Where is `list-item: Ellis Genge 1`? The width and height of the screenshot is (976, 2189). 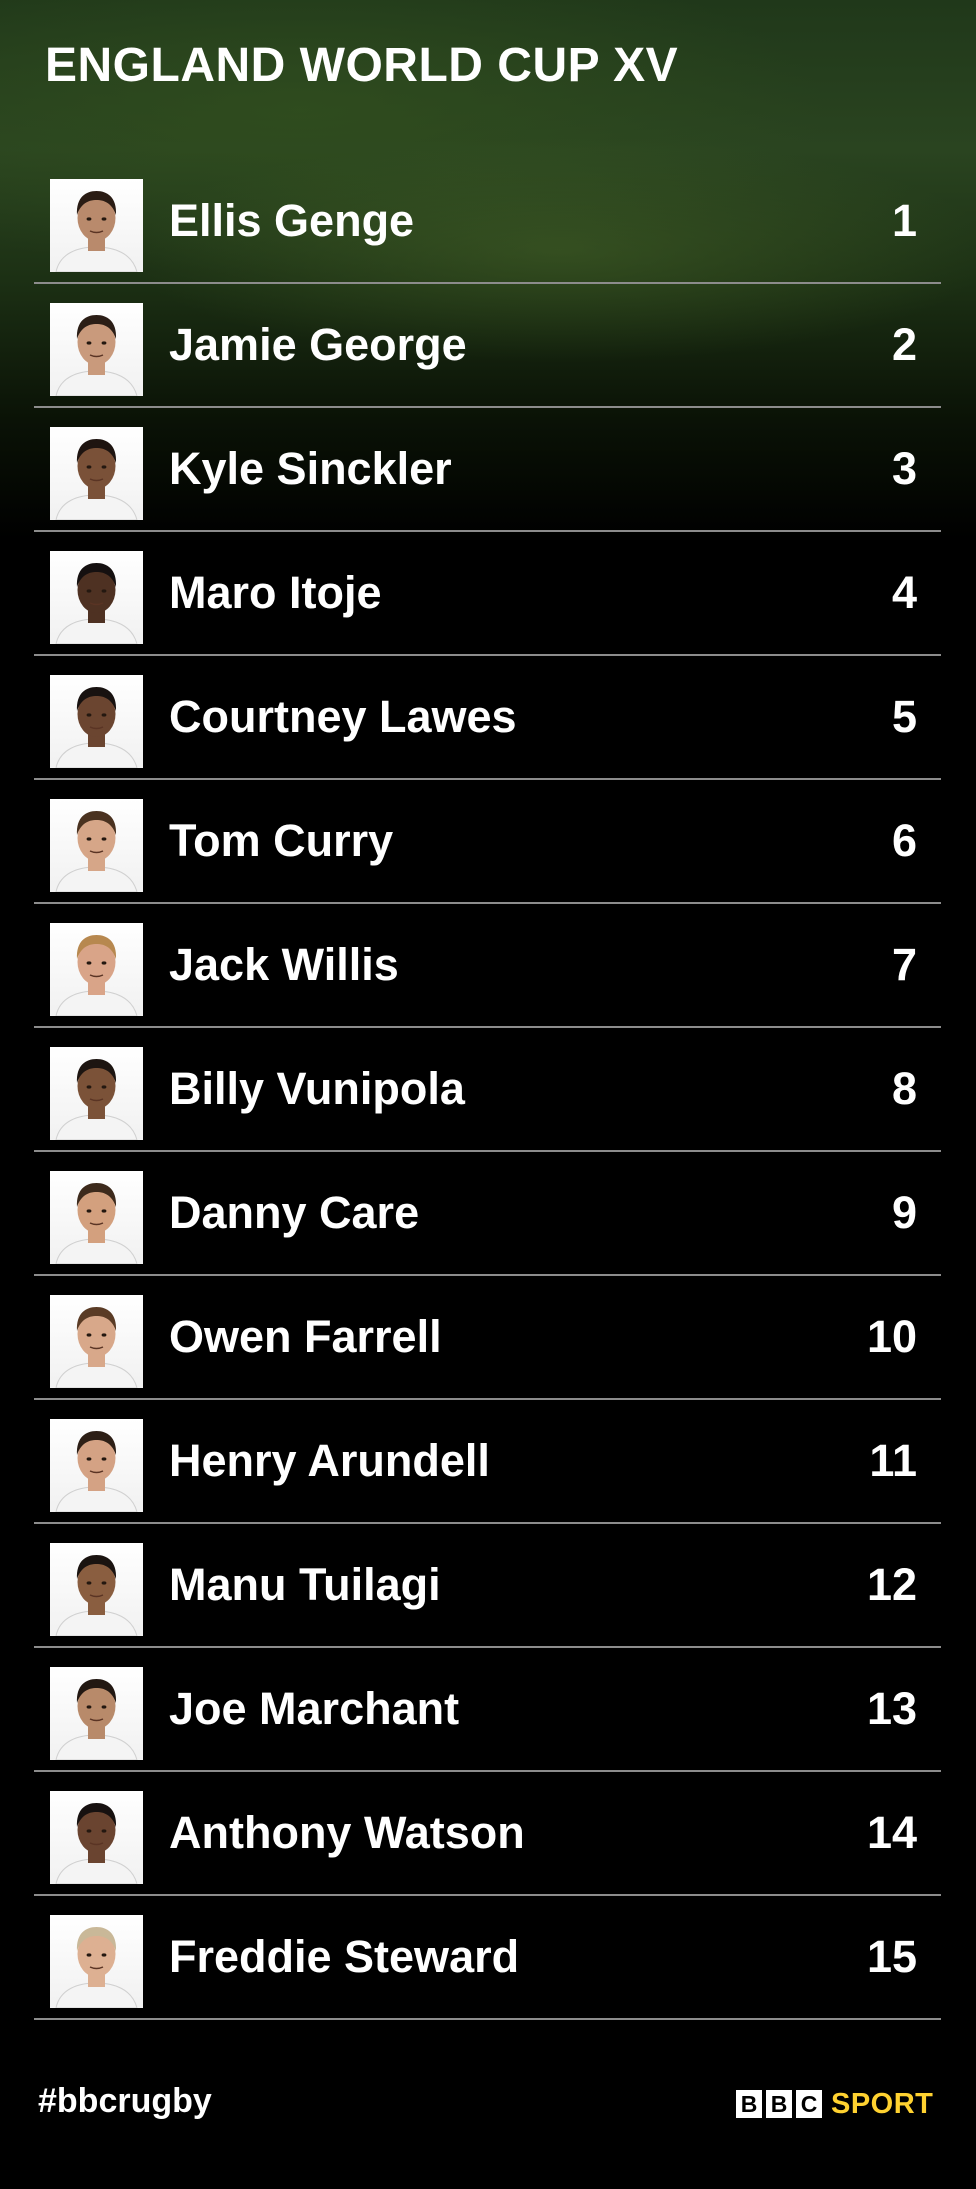 list-item: Ellis Genge 1 is located at coordinates (487, 222).